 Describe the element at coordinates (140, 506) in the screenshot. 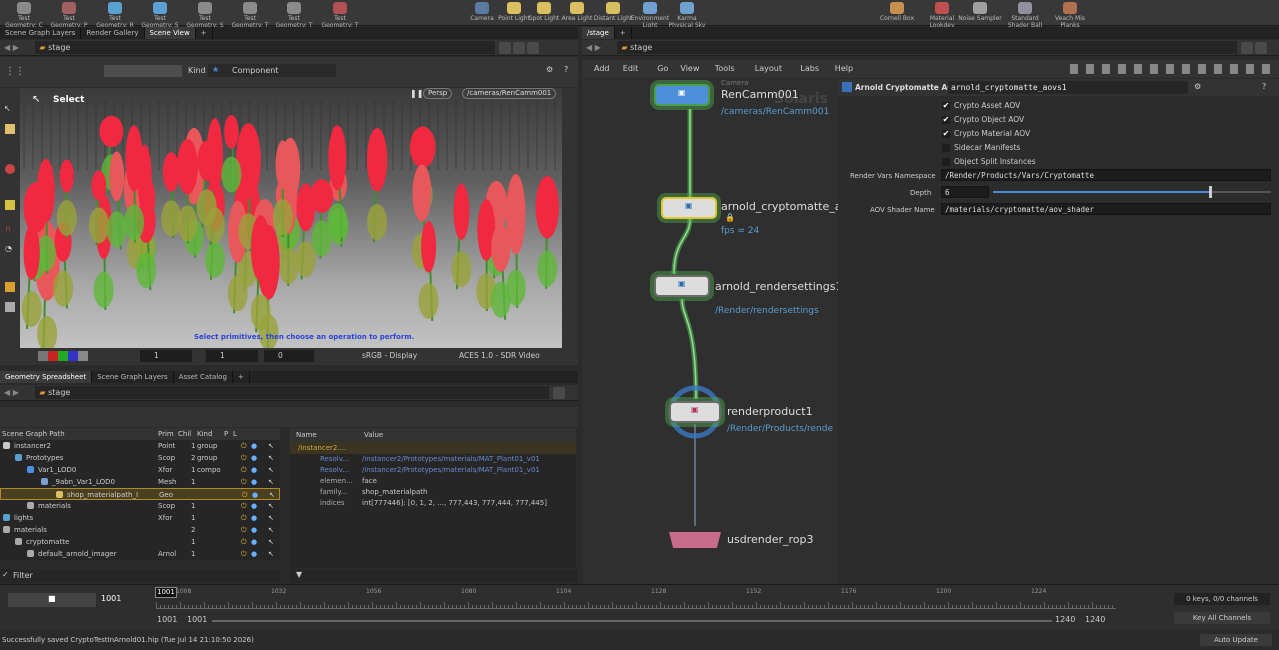

I see `tree-row: materials Scop 1 ⏻ ● ↖` at that location.